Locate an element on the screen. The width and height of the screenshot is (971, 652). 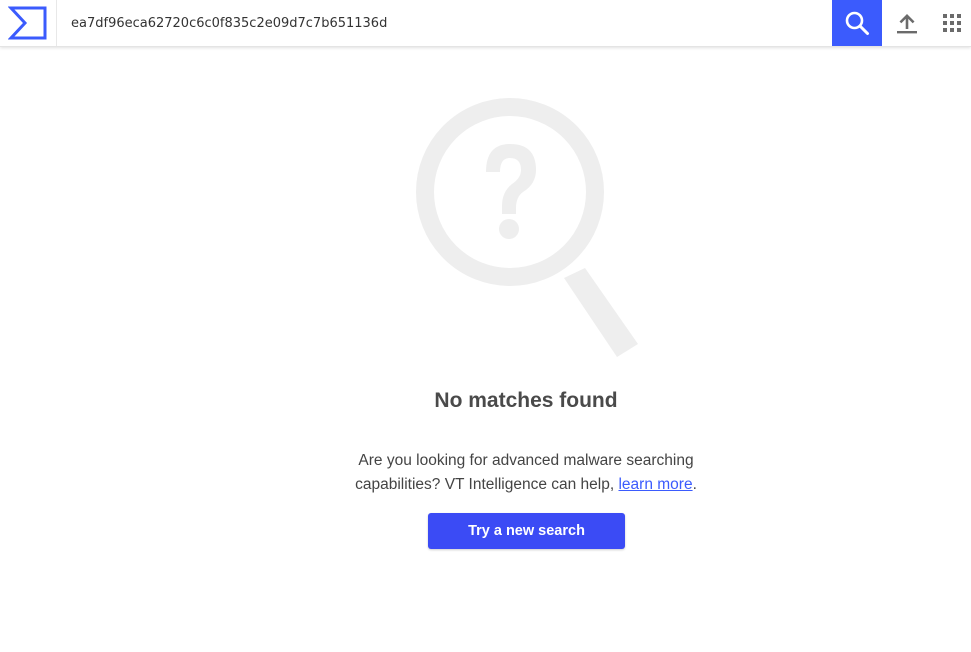
apps-grid-icon is located at coordinates (951, 23).